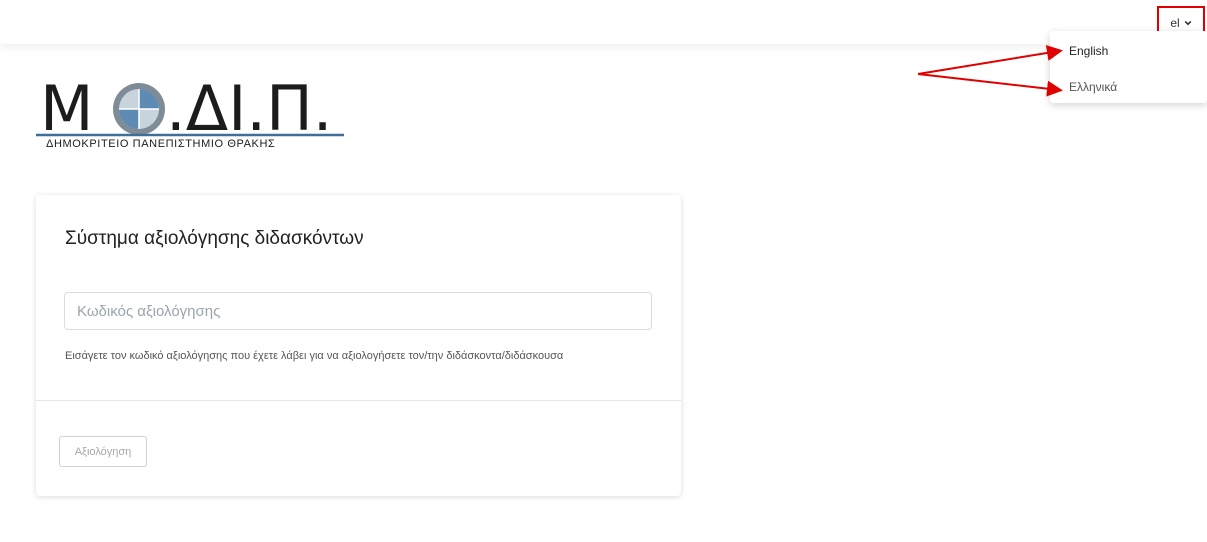 The width and height of the screenshot is (1207, 542). What do you see at coordinates (214, 238) in the screenshot?
I see `card-title: Σύστημα αξιολόγησης διδασκόντων` at bounding box center [214, 238].